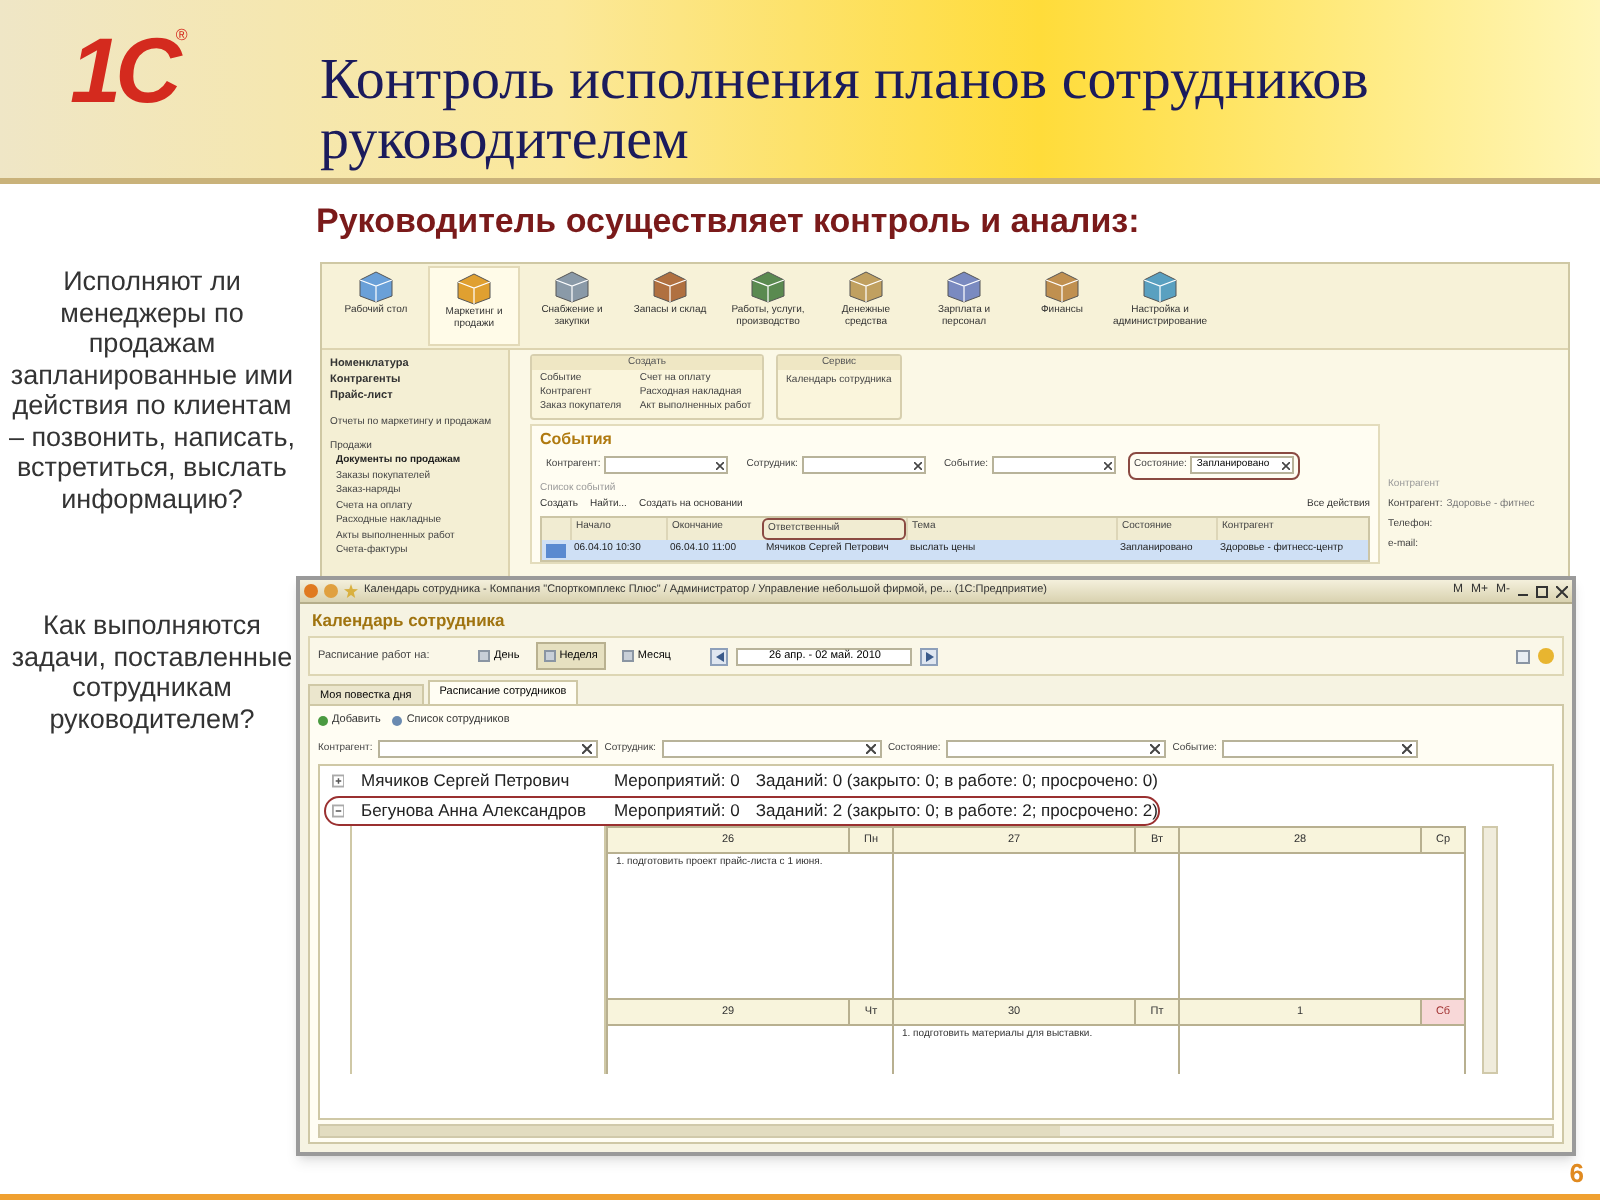  What do you see at coordinates (1562, 591) in the screenshot?
I see `close-icon` at bounding box center [1562, 591].